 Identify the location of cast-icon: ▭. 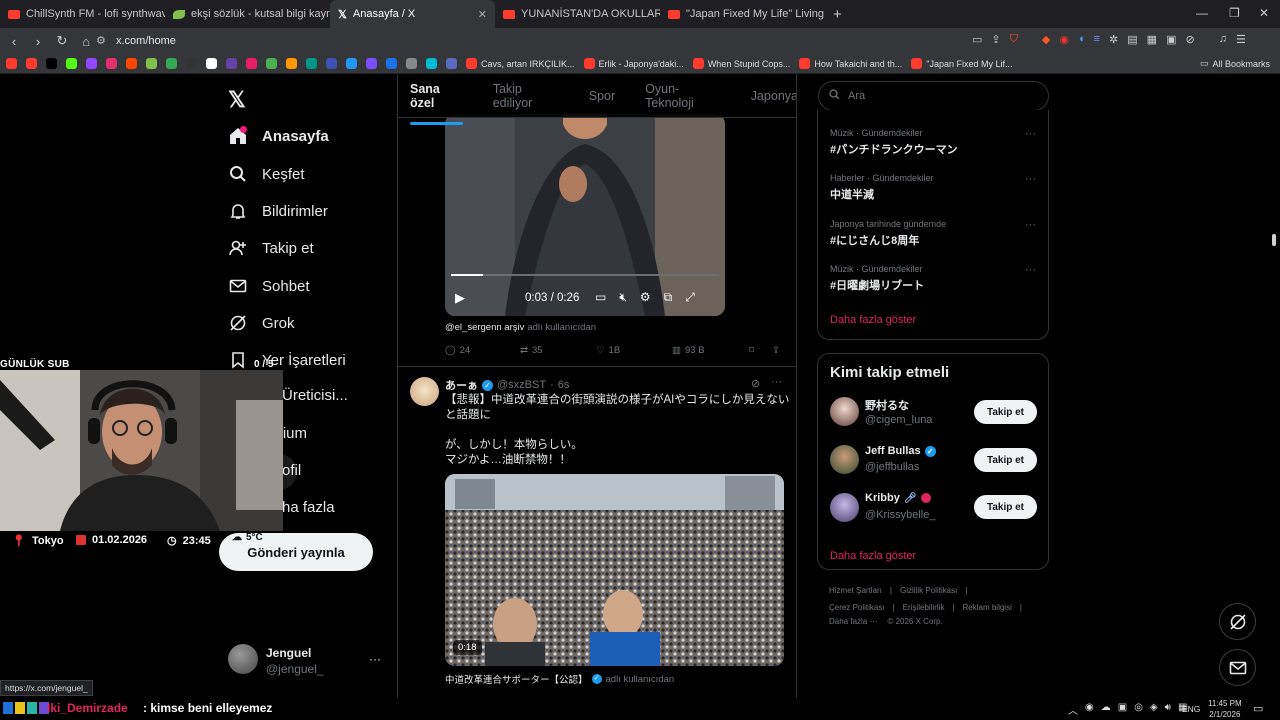
(977, 39).